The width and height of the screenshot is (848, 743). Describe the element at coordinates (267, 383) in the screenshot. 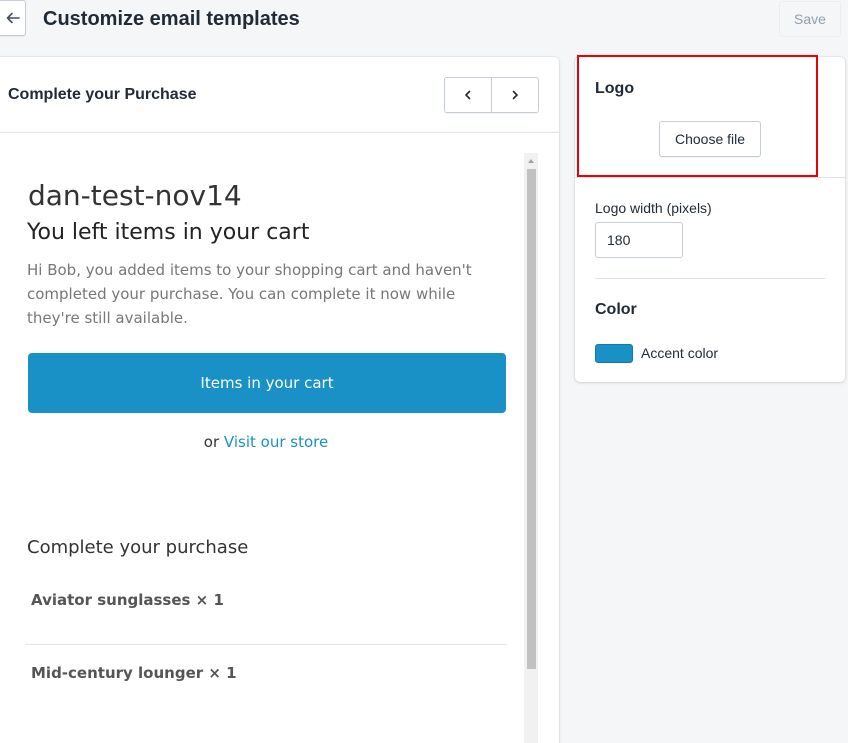

I see `items-in-cart-button: Items in your cart` at that location.